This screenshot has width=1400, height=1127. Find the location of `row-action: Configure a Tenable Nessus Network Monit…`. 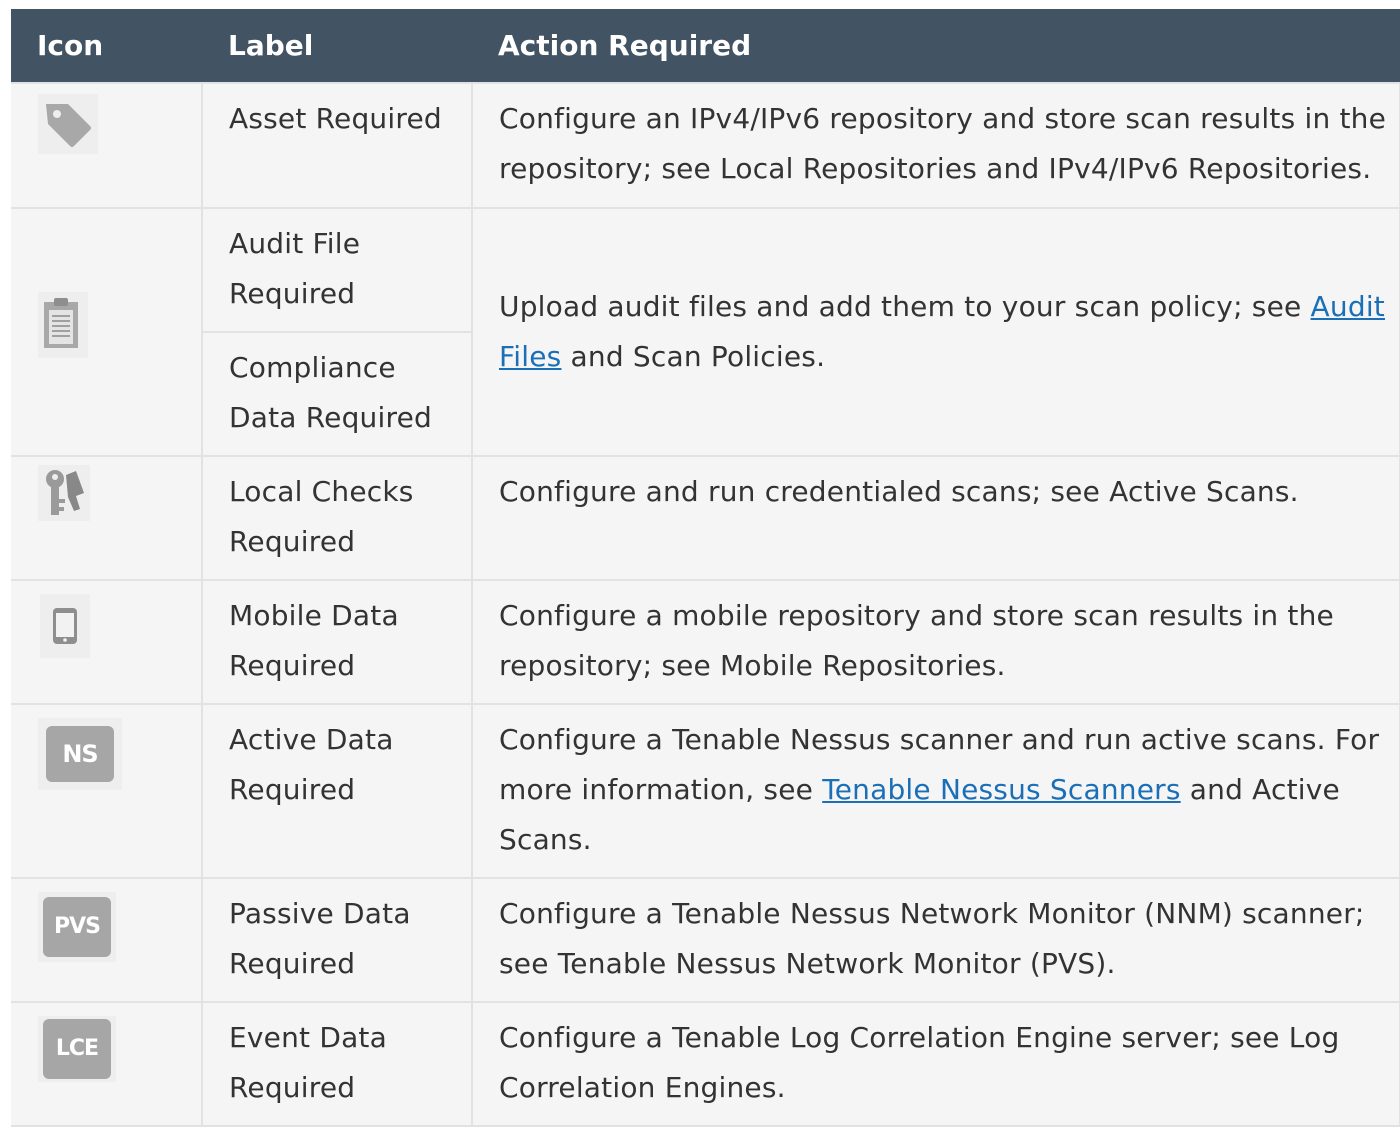

row-action: Configure a Tenable Nessus Network Monit… is located at coordinates (935, 940).